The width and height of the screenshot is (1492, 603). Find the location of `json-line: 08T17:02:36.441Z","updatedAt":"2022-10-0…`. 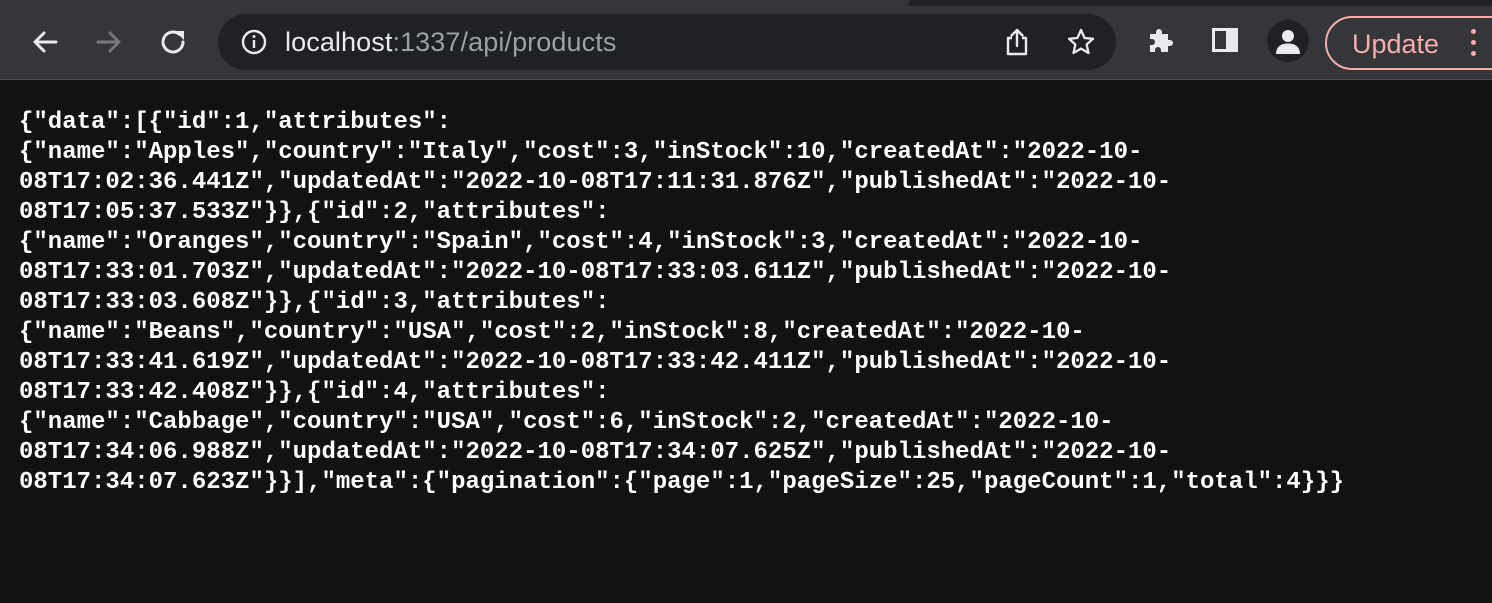

json-line: 08T17:02:36.441Z","updatedAt":"2022-10-0… is located at coordinates (595, 182).